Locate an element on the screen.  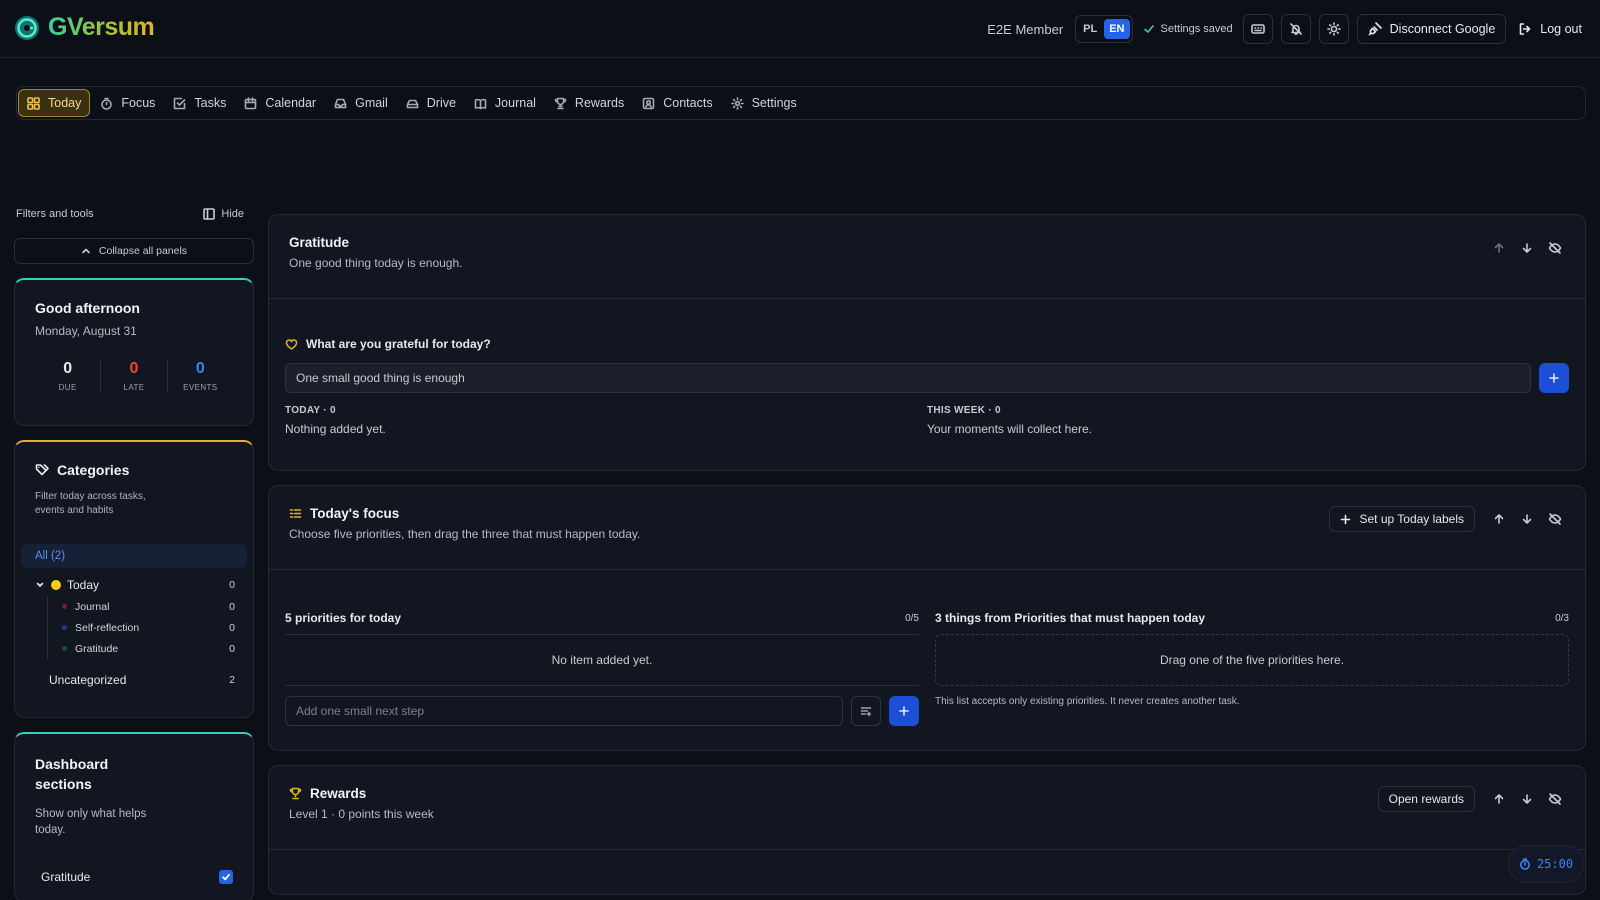
sun-icon is located at coordinates (1333, 29).